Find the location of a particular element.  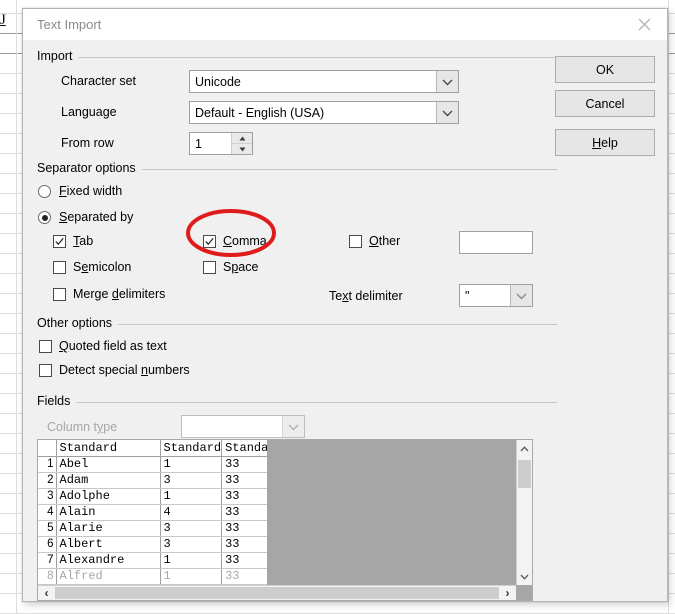

separated-by-label-rest: eparated by is located at coordinates (100, 217).